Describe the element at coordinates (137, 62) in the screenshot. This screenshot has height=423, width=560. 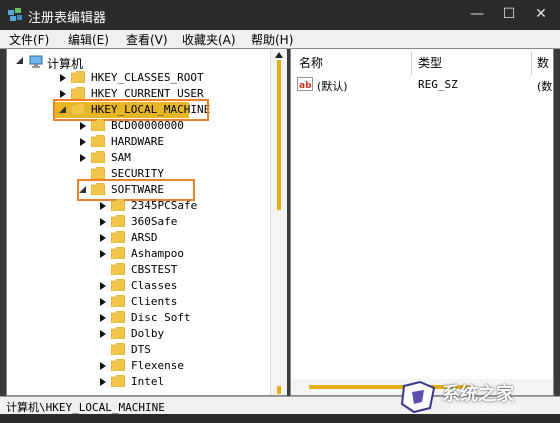
I see `tree-item-computer: 计算机` at that location.